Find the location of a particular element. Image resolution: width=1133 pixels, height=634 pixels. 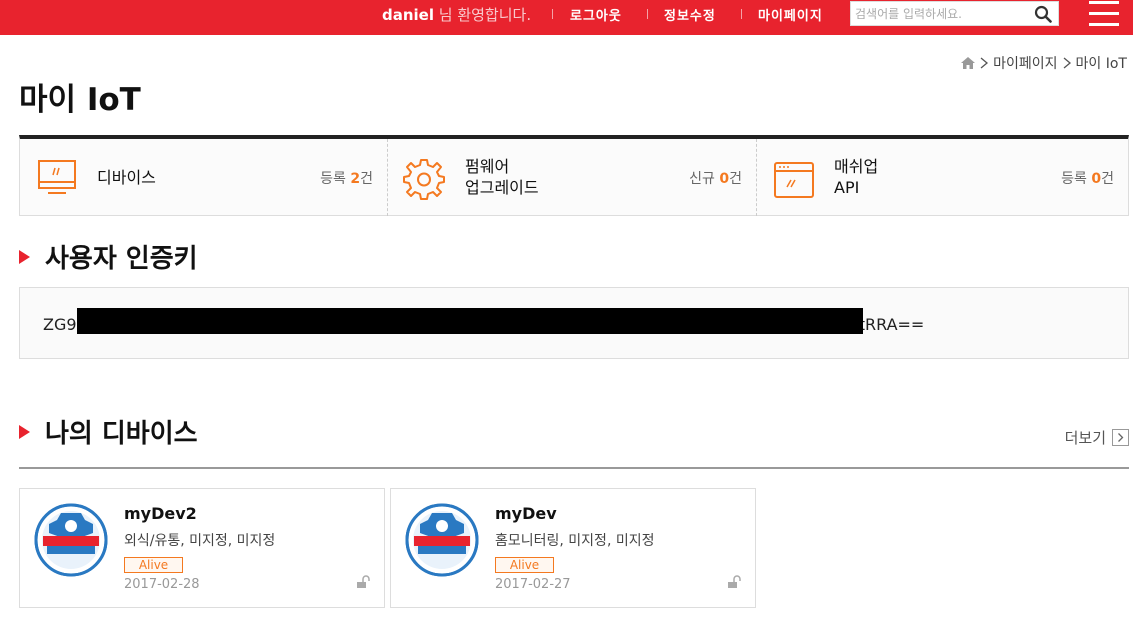

mypage-link: 마이페이지 is located at coordinates (790, 14).